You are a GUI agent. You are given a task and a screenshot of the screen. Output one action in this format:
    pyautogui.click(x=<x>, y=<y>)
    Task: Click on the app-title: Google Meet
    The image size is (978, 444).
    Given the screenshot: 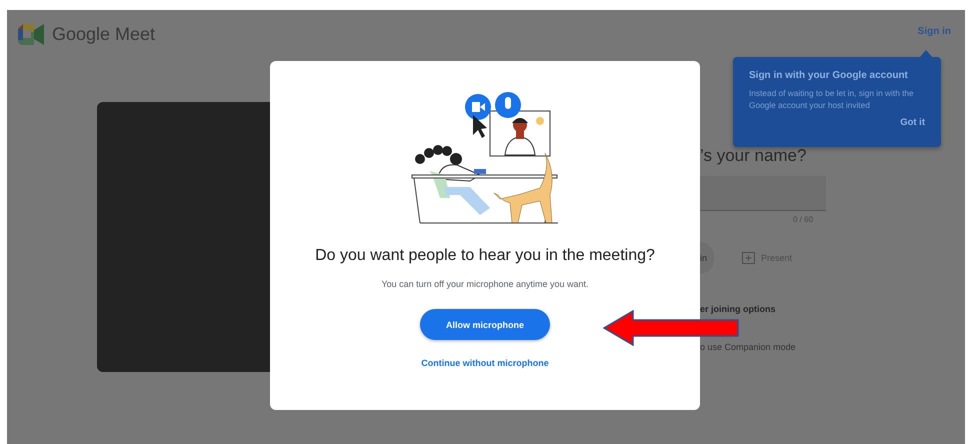 What is the action you would take?
    pyautogui.click(x=104, y=34)
    